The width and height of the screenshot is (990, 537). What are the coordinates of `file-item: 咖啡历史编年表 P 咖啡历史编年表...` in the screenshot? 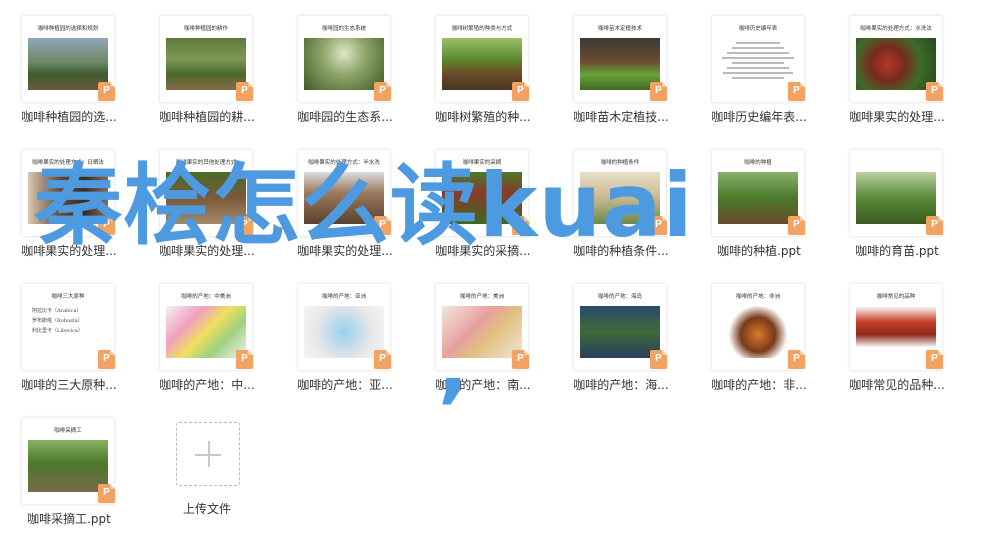 It's located at (759, 72).